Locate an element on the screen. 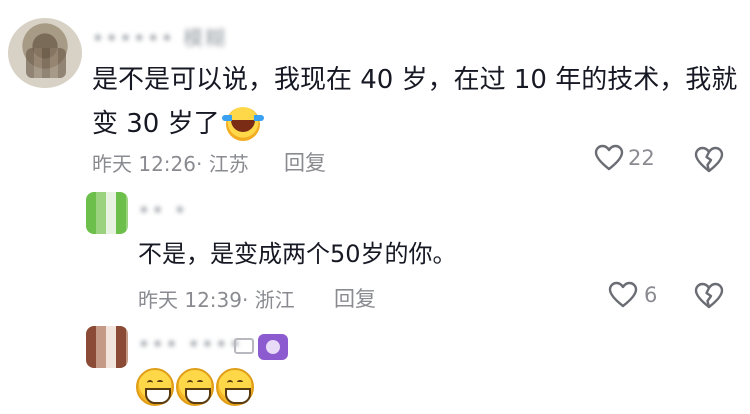 The image size is (750, 414). reply1-like-button: 6 is located at coordinates (632, 295).